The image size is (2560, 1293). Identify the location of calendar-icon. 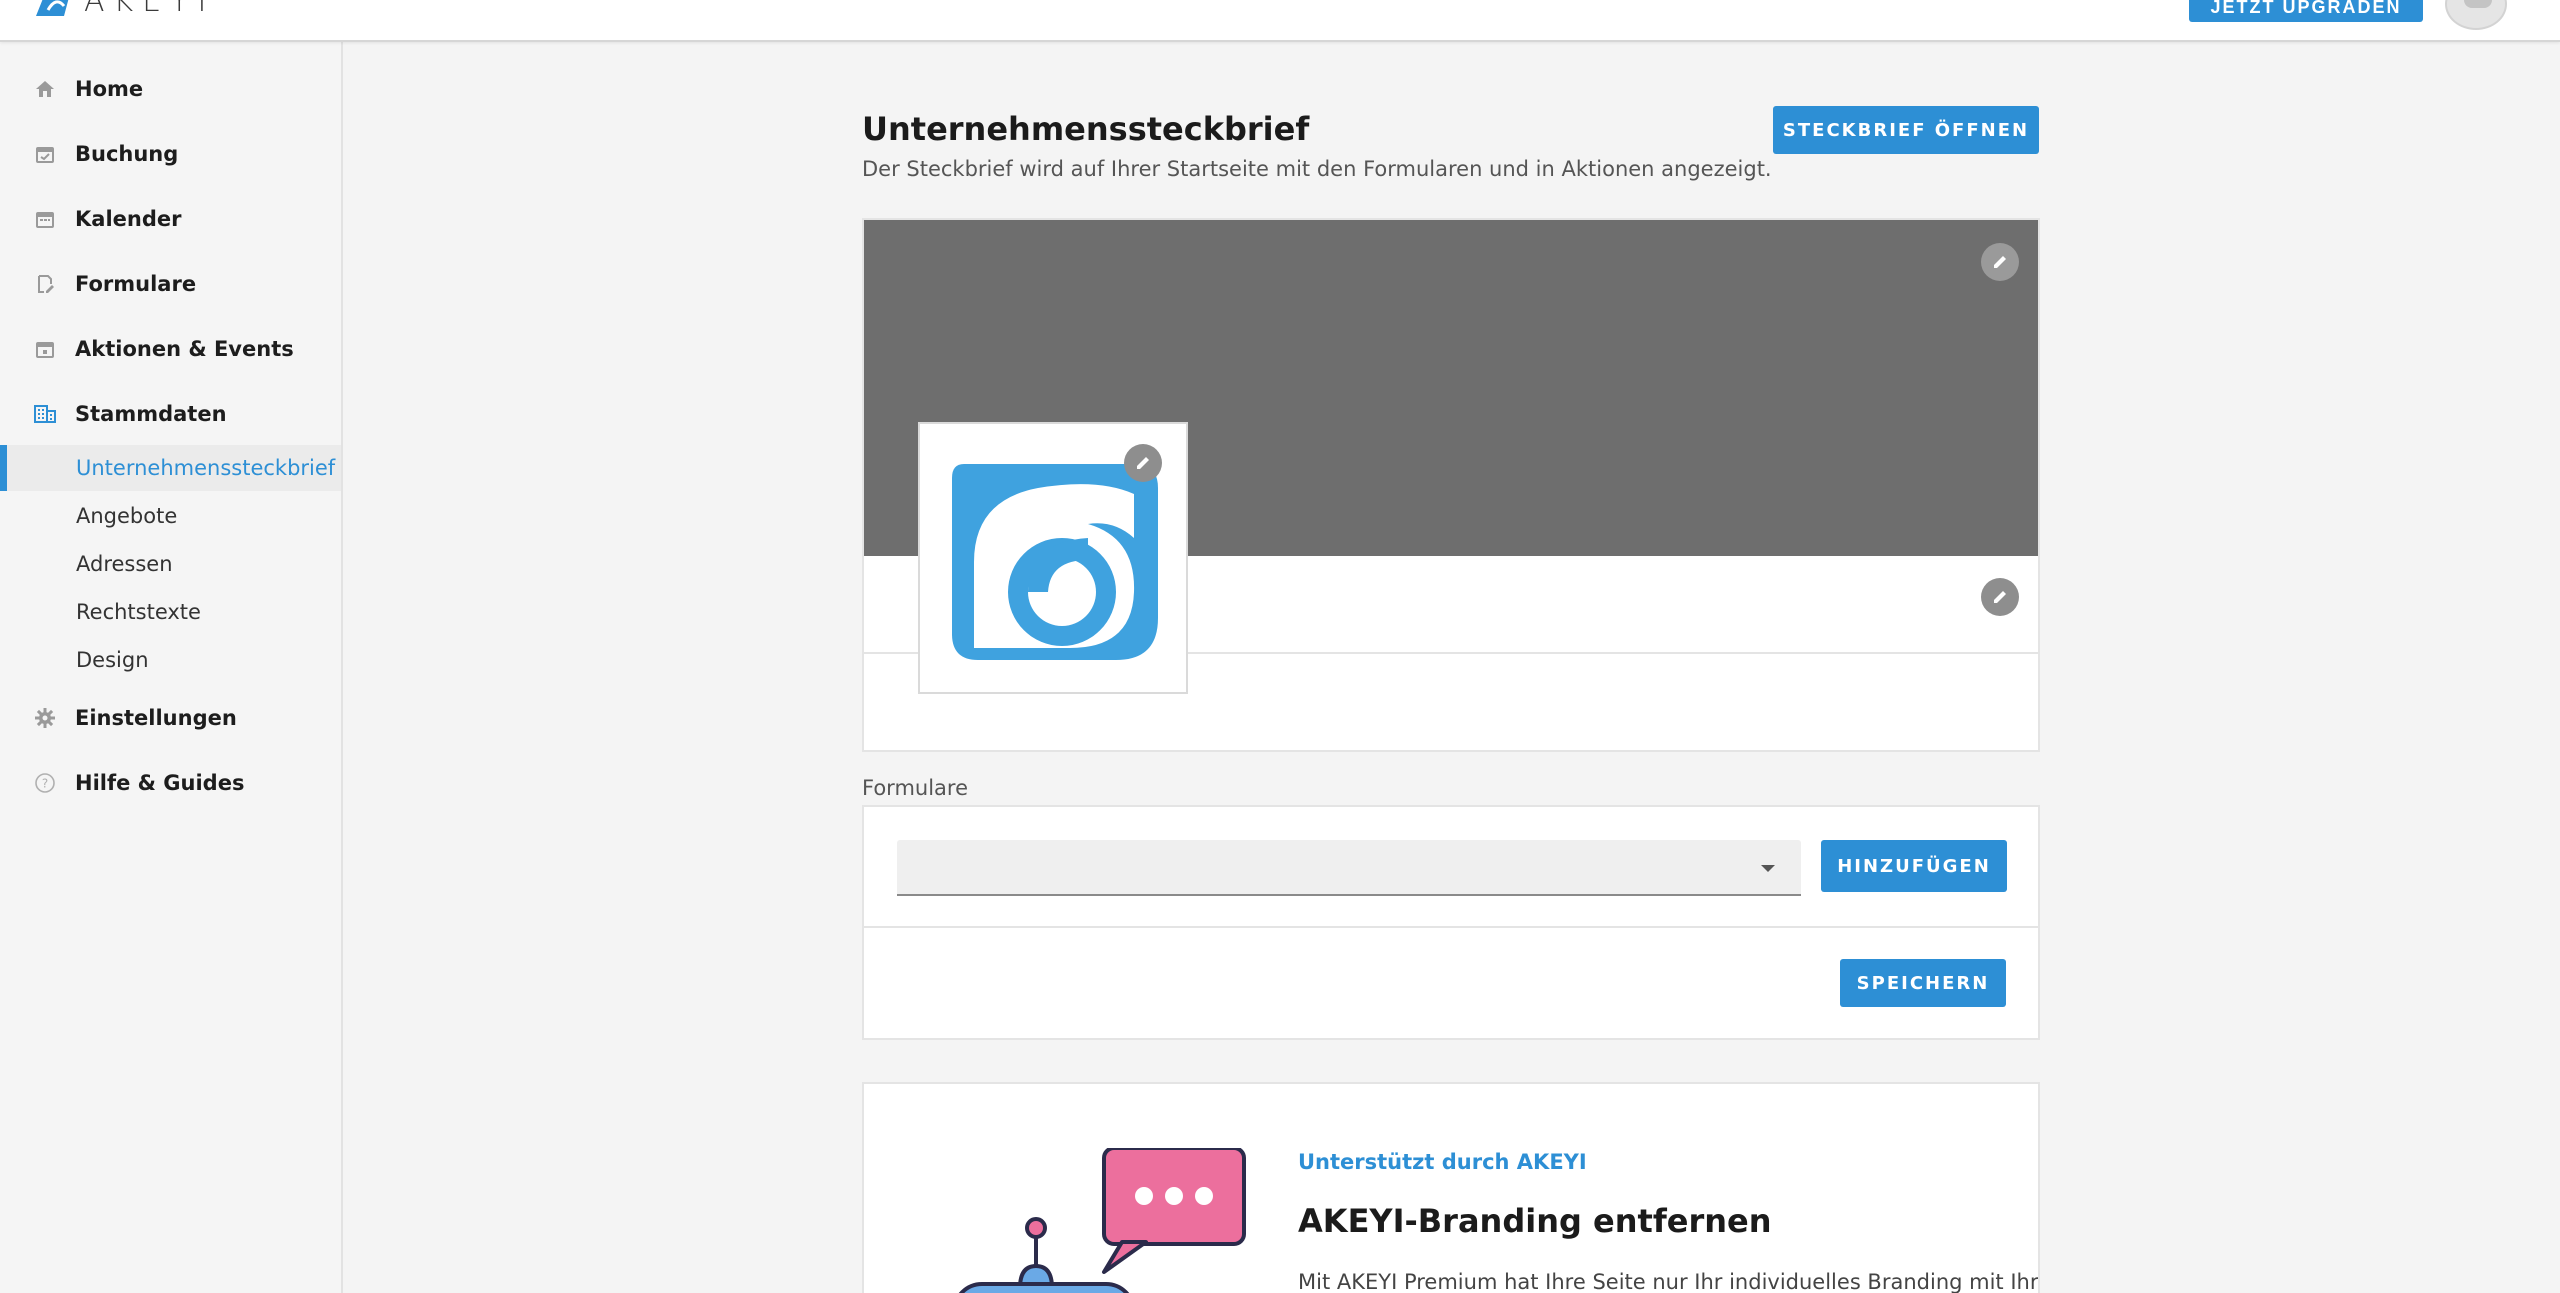
(45, 219).